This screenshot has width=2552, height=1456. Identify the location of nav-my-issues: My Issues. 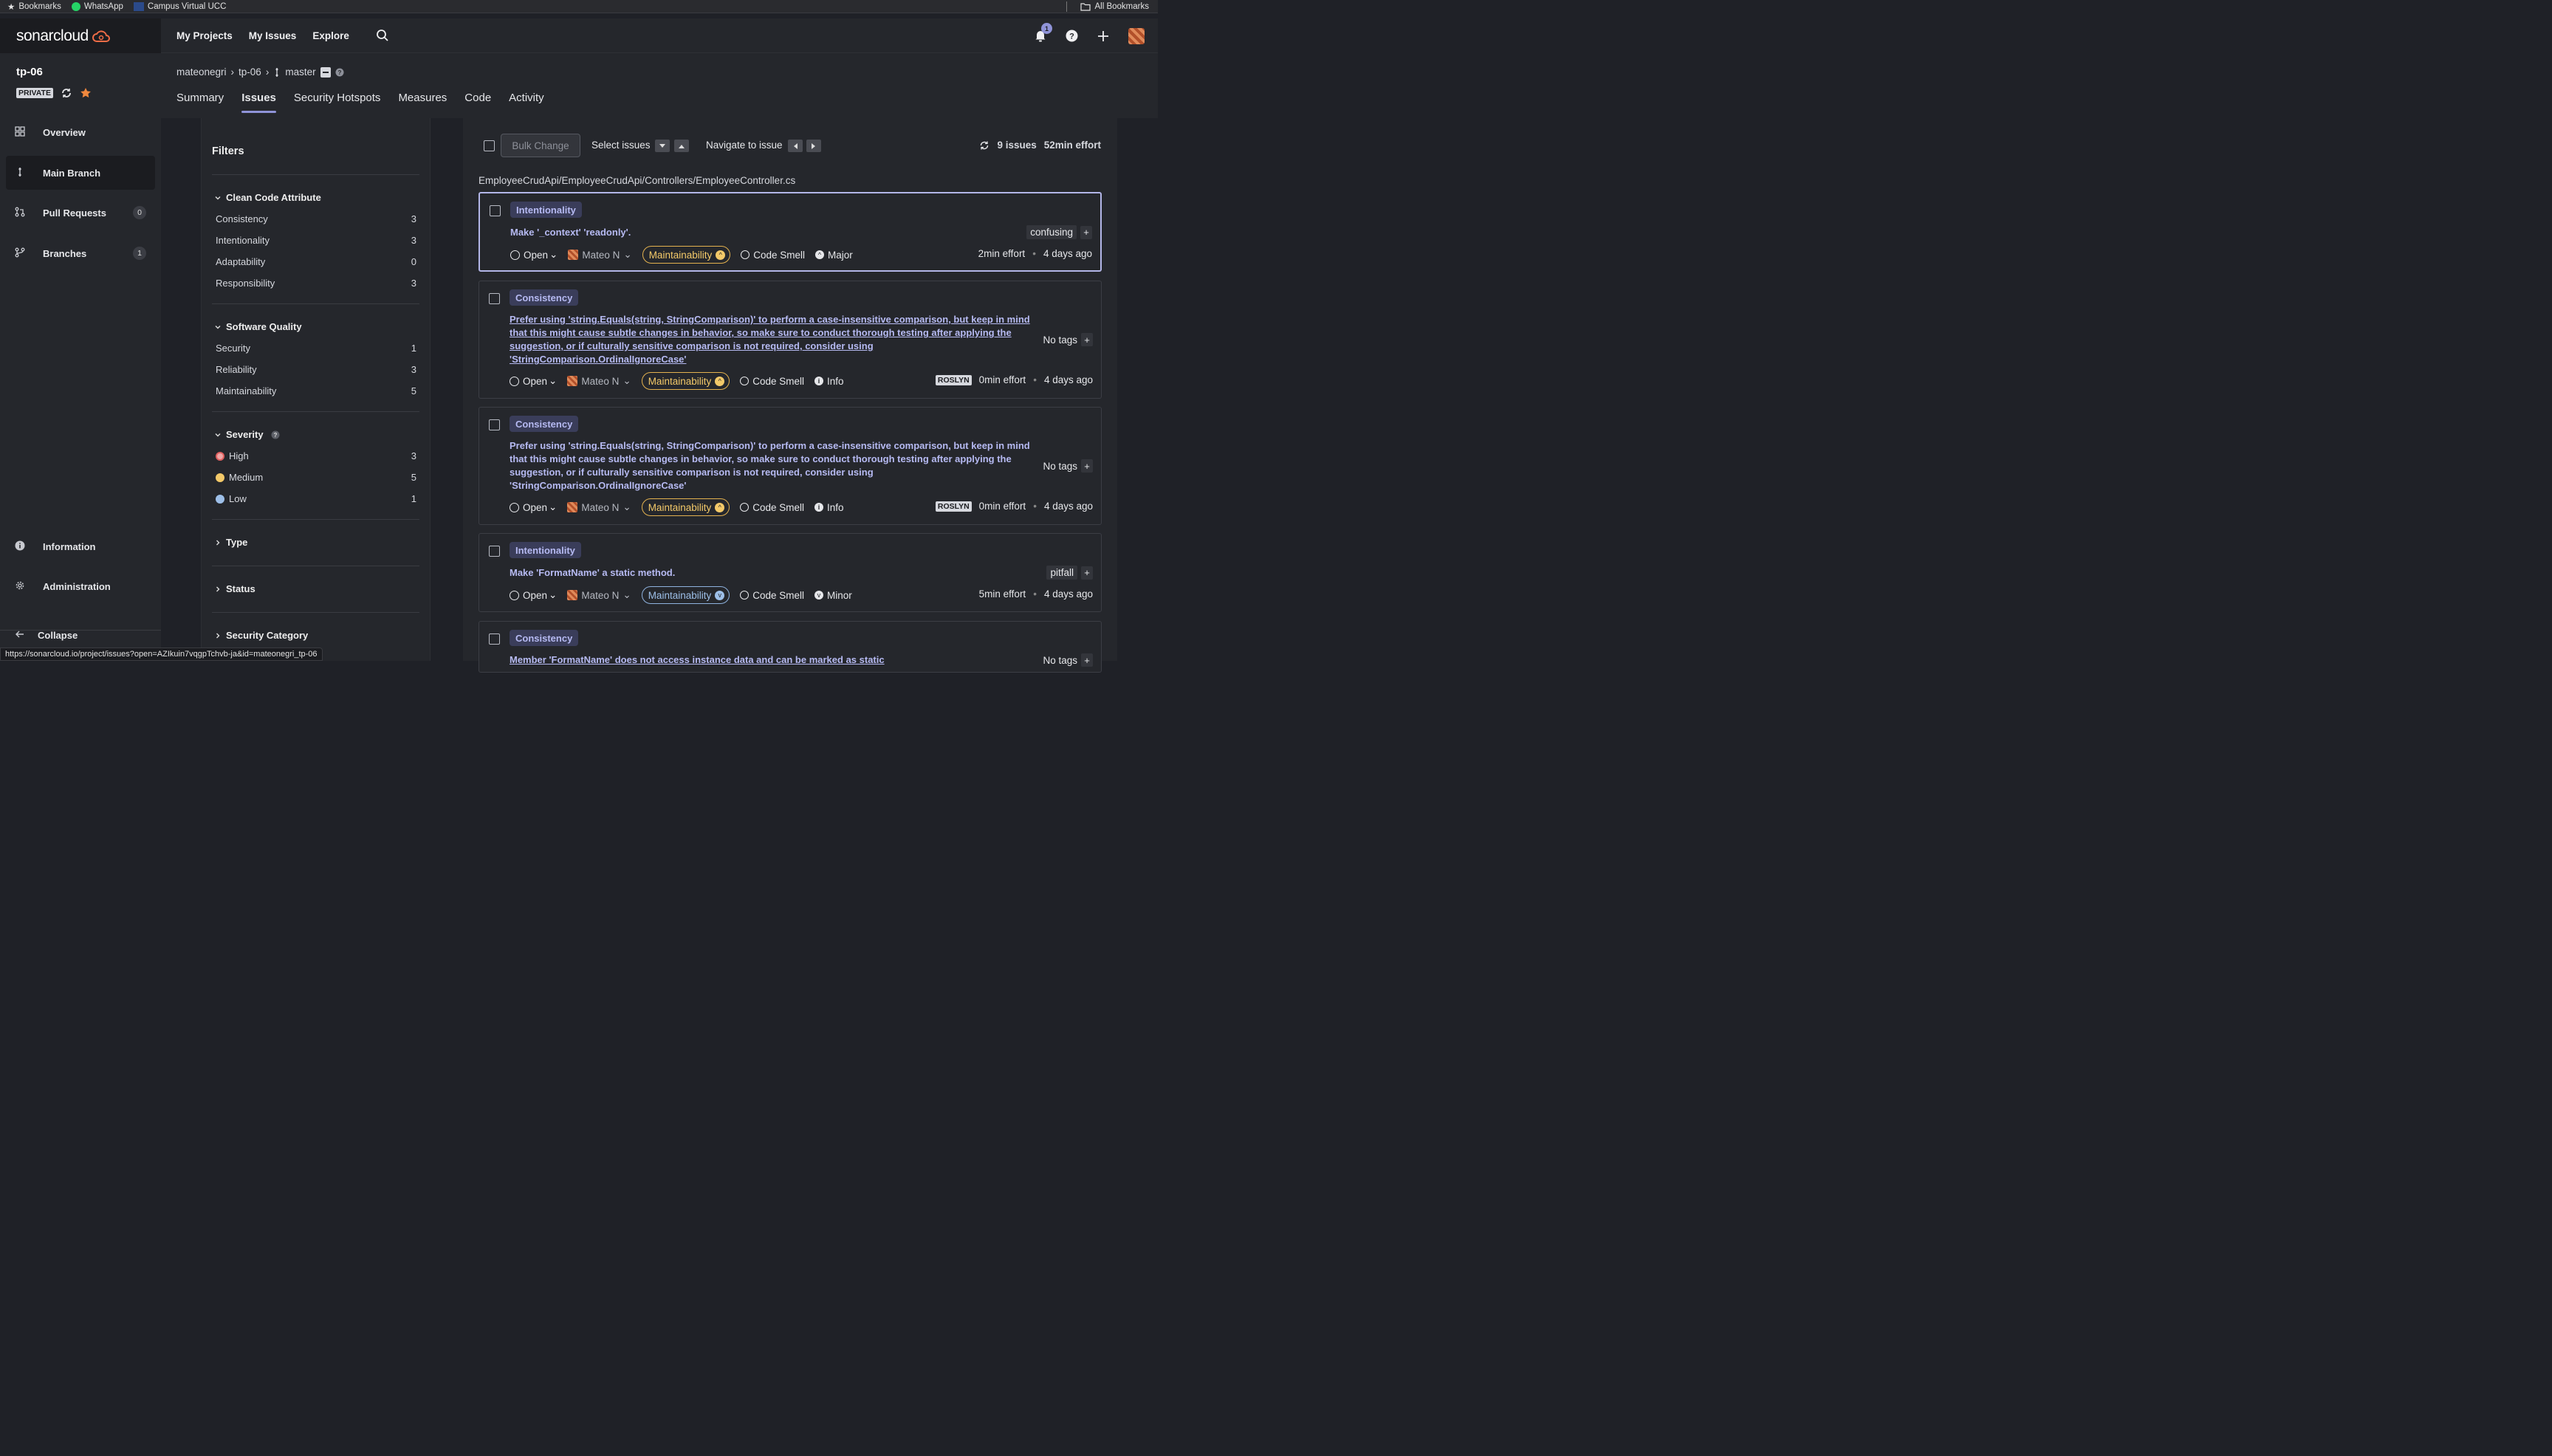
(273, 35).